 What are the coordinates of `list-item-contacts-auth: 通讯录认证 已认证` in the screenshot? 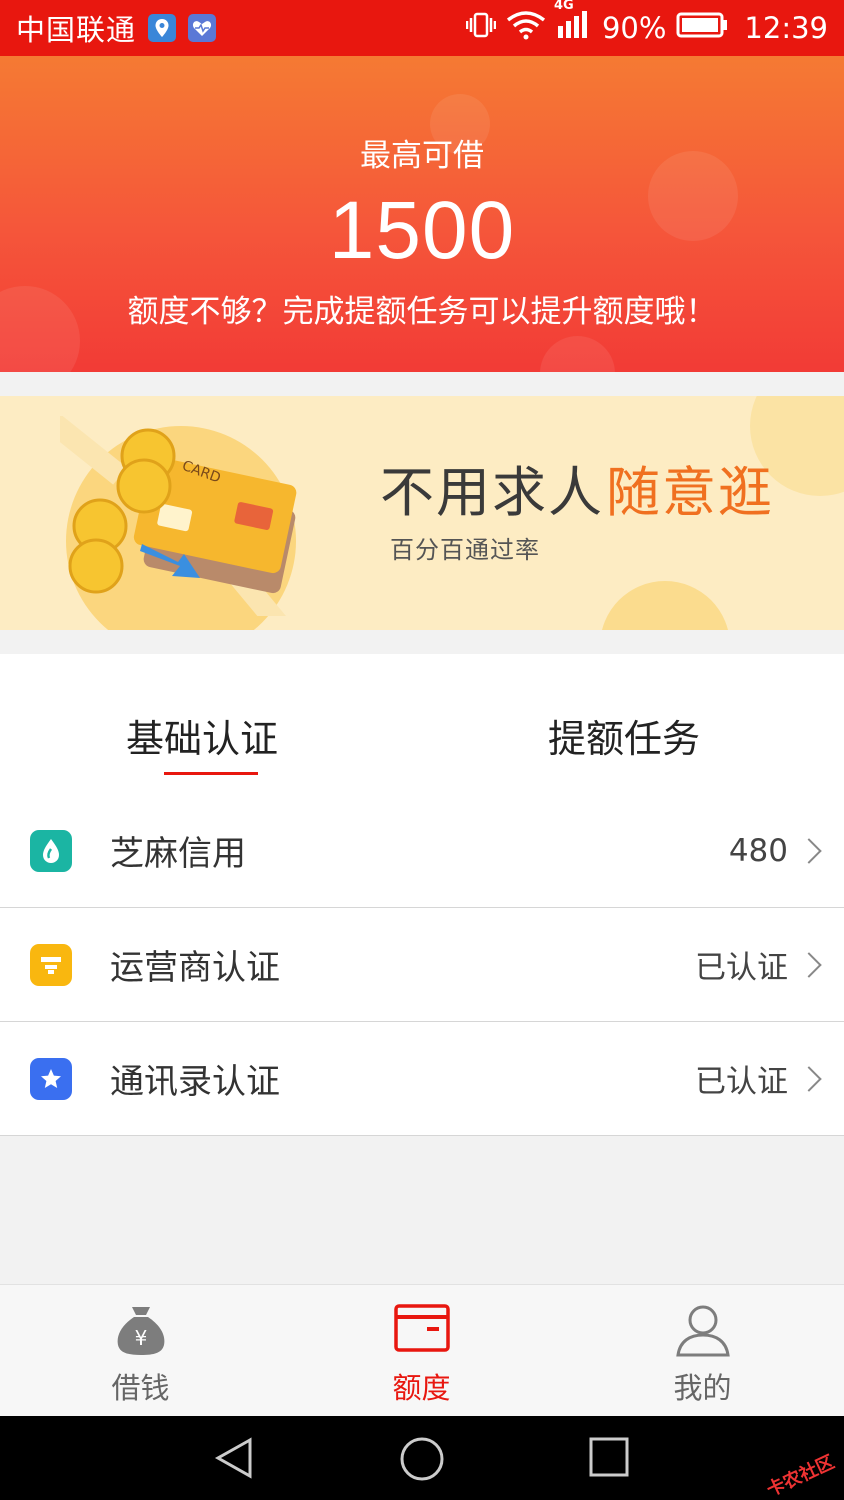 It's located at (422, 1079).